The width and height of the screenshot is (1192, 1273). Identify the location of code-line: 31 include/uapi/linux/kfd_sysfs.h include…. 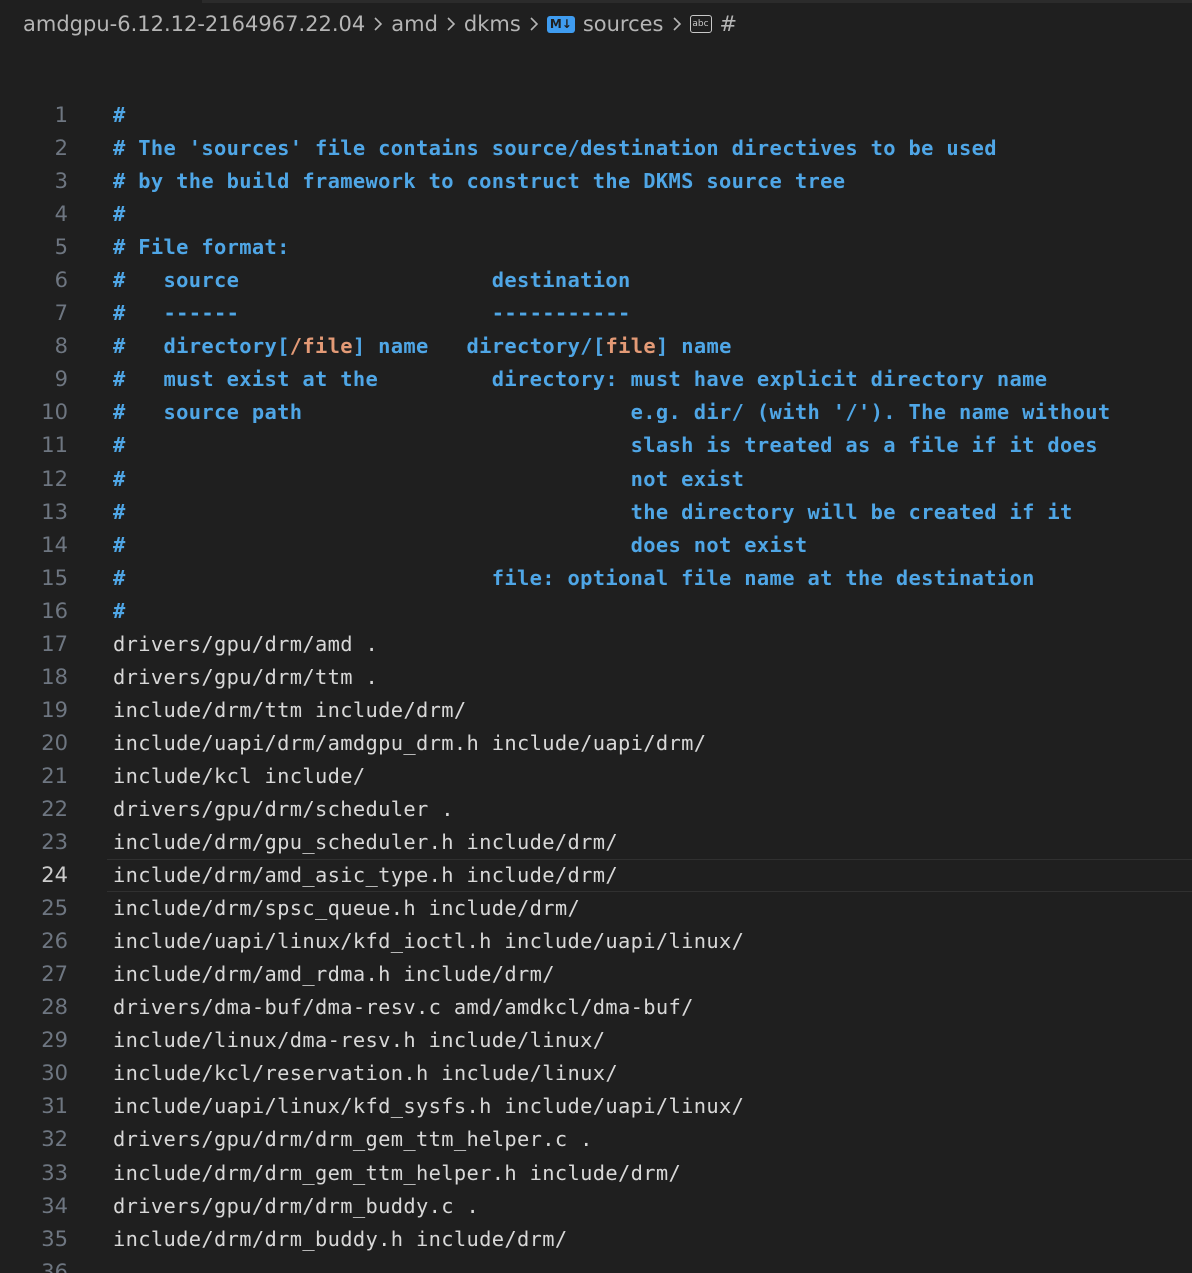
(596, 1106).